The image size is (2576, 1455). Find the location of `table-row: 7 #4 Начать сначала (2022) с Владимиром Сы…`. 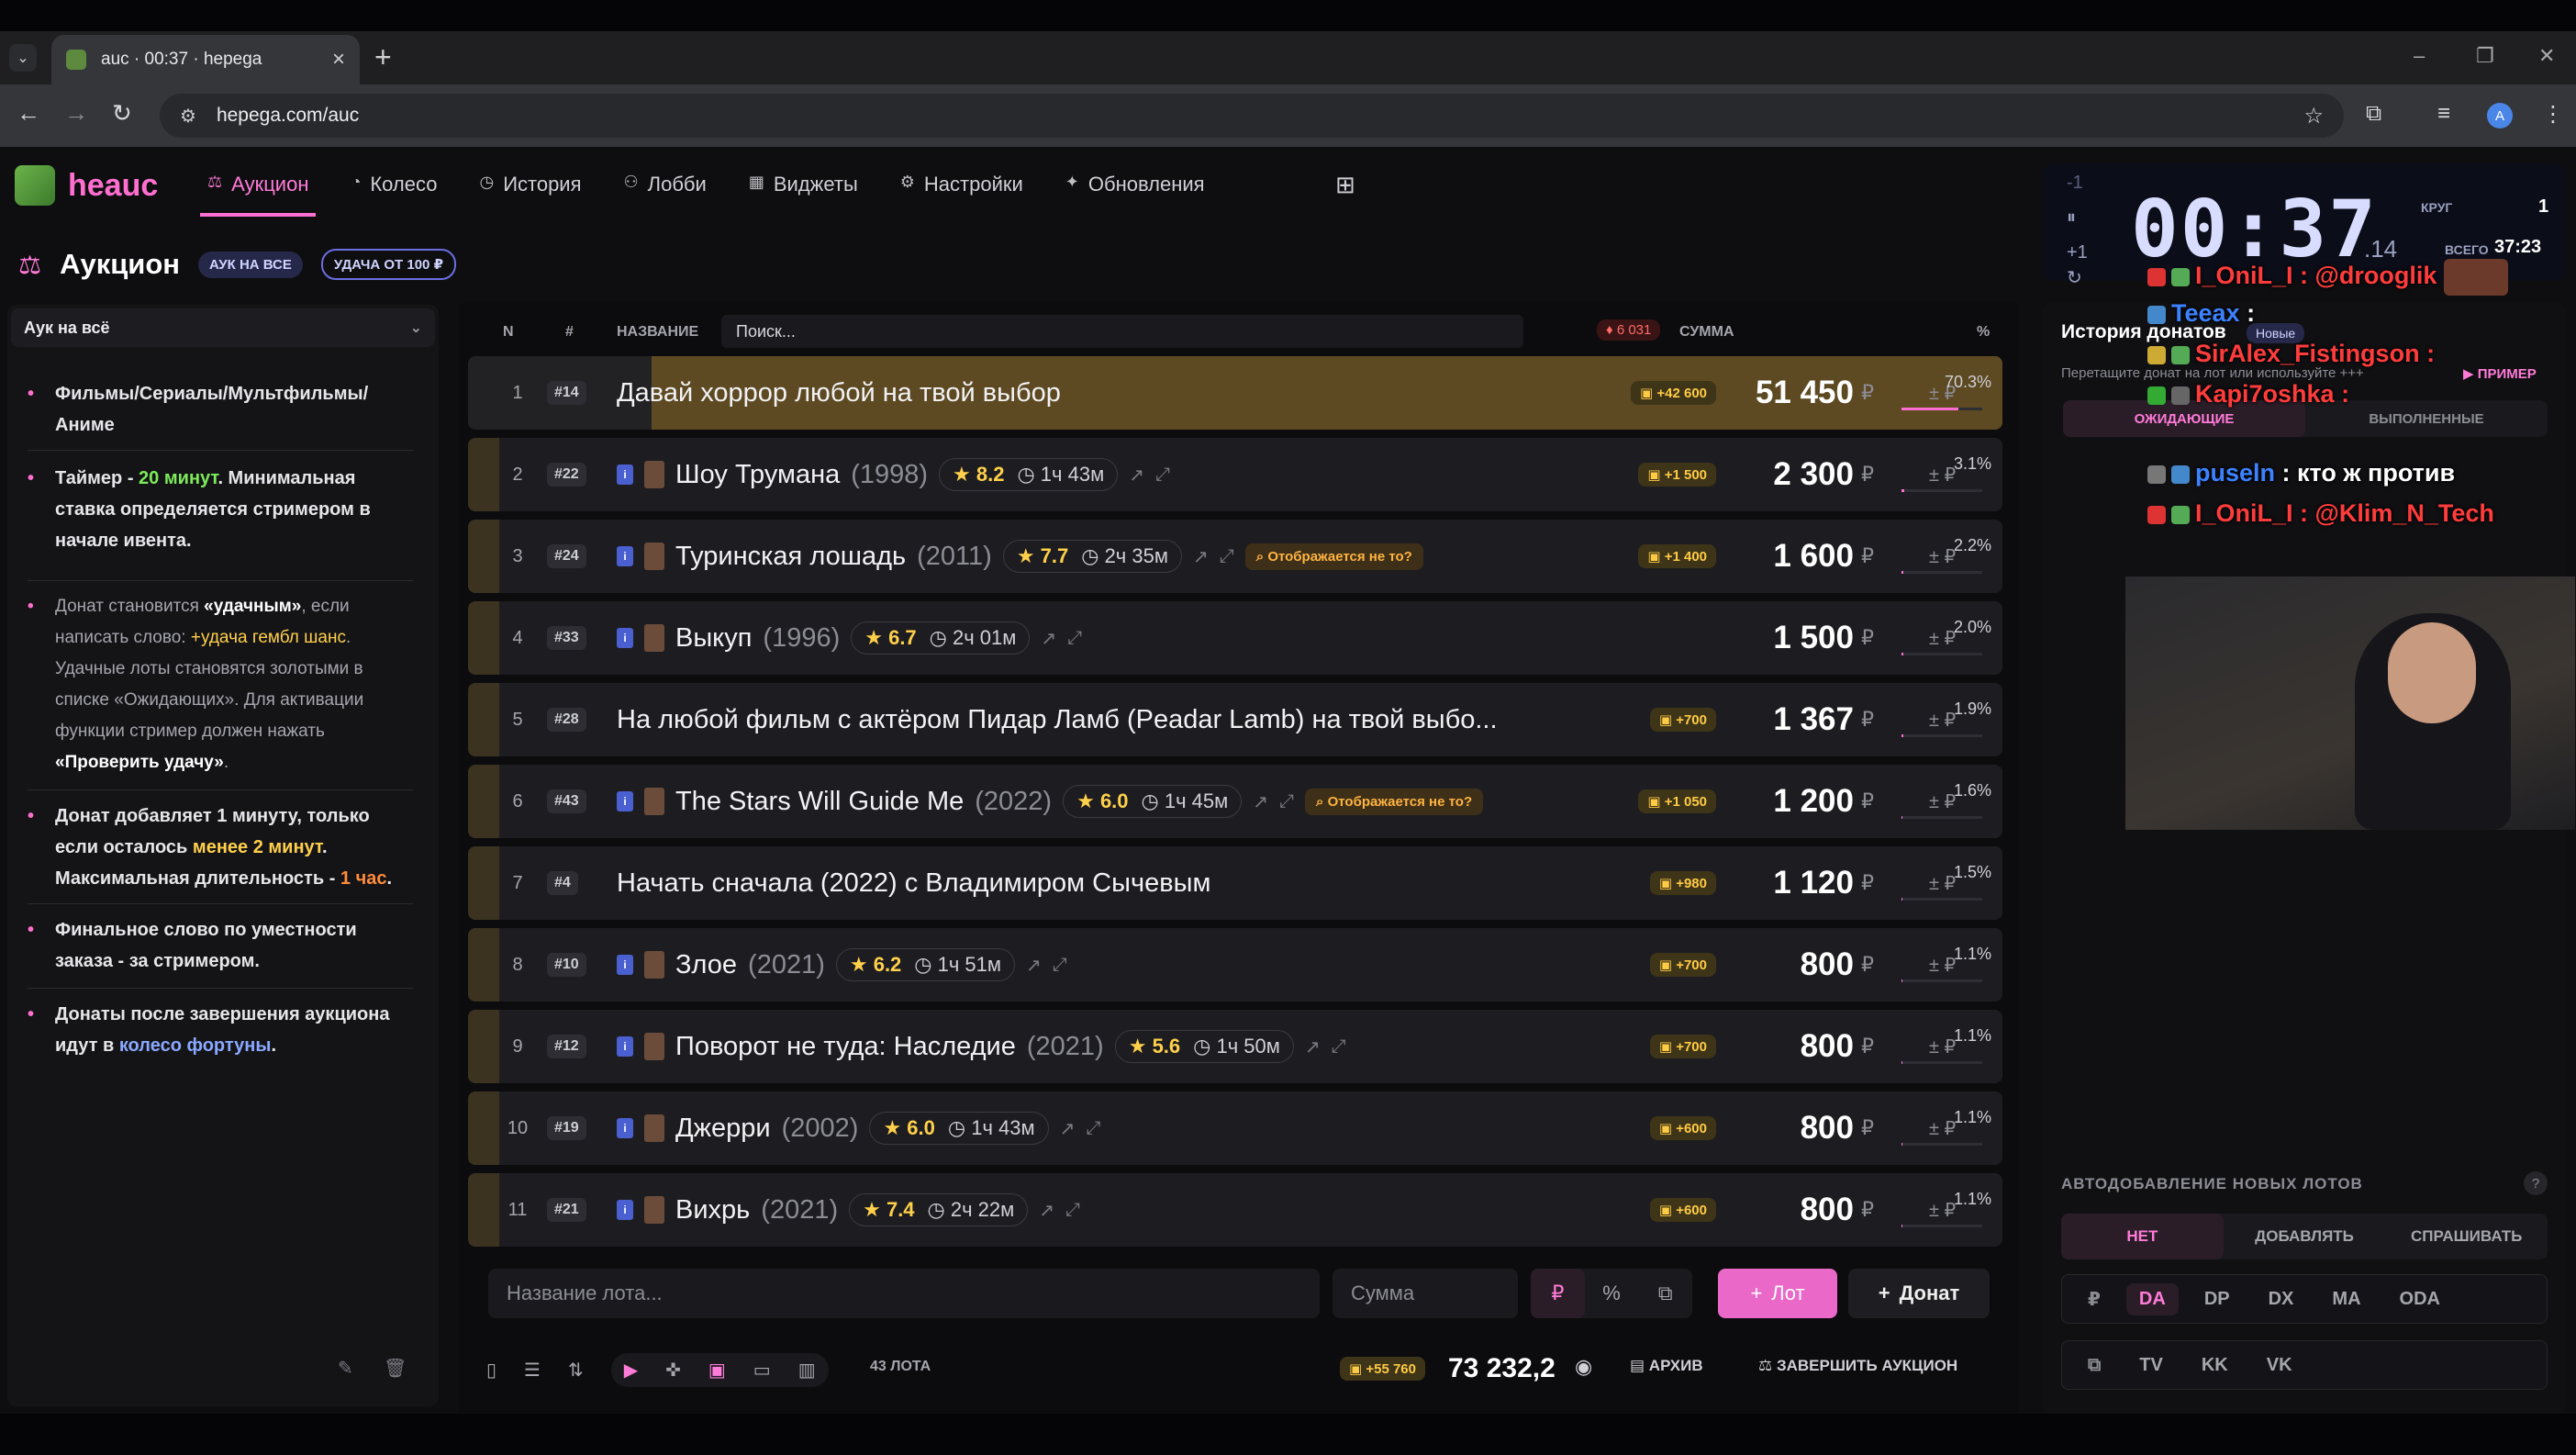

table-row: 7 #4 Начать сначала (2022) с Владимиром Сы… is located at coordinates (1235, 883).